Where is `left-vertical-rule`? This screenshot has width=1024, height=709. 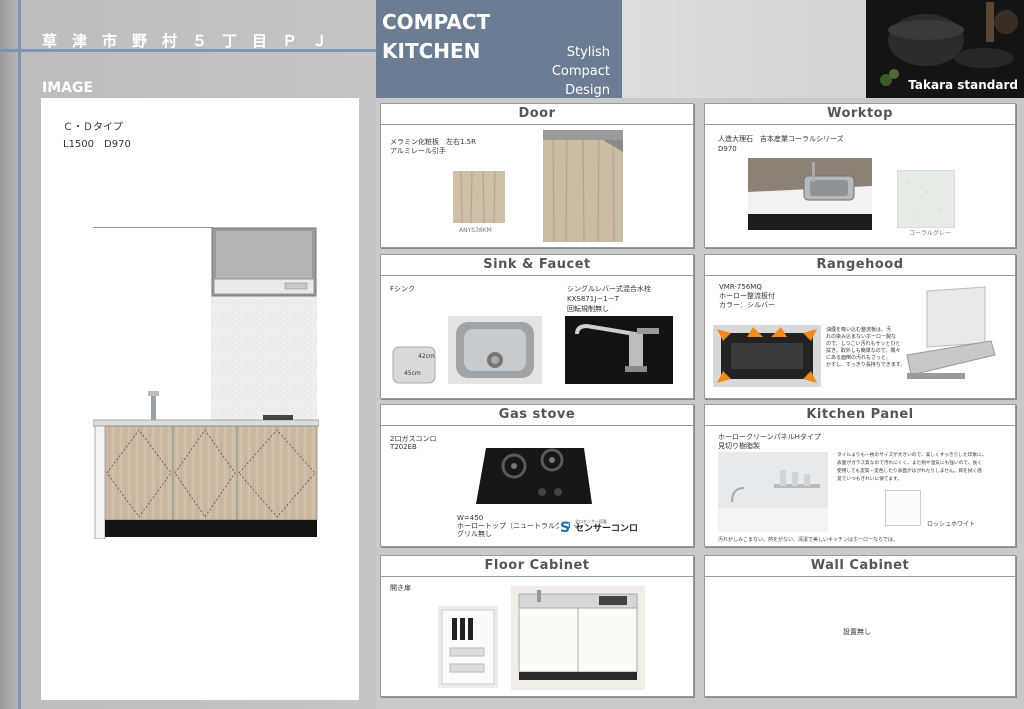
left-vertical-rule is located at coordinates (19, 354).